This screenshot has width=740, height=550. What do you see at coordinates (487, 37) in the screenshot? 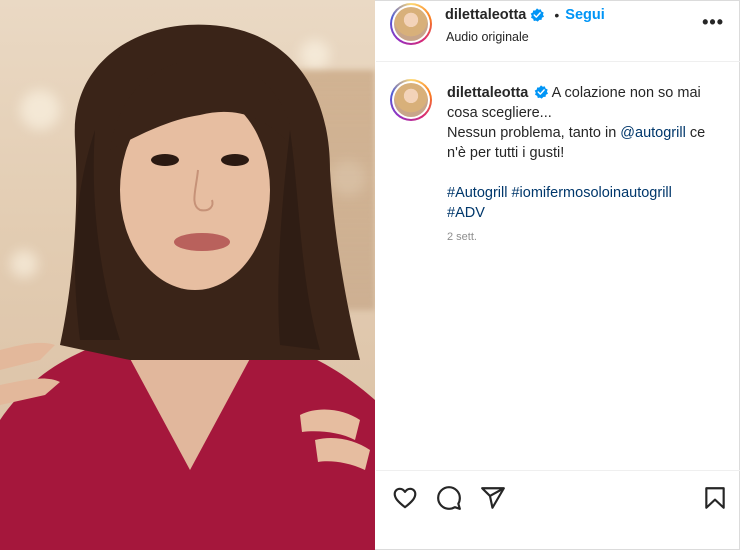
I see `audio-label: Audio originale` at bounding box center [487, 37].